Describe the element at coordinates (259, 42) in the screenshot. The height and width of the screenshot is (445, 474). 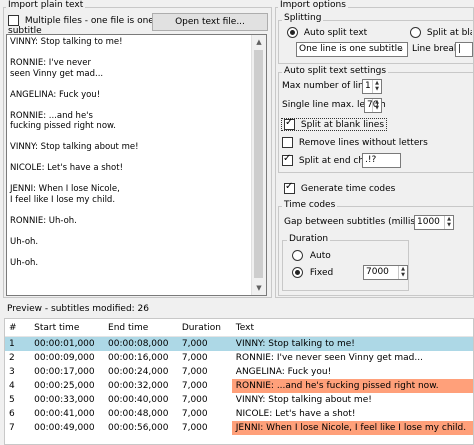
I see `scroll-up-arrow-icon: ▲` at that location.